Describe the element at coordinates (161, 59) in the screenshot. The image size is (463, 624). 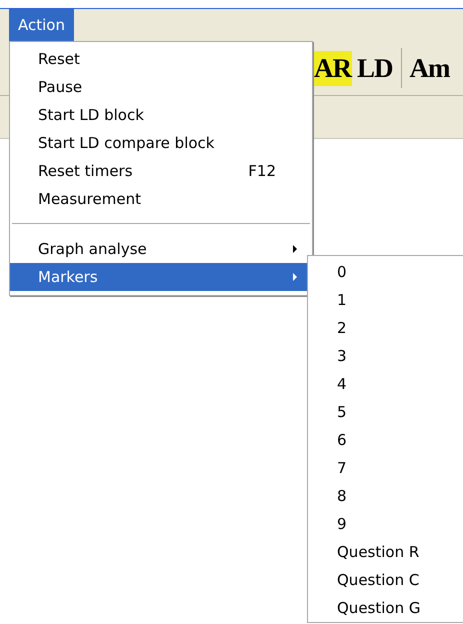
I see `menu-item: Reset` at that location.